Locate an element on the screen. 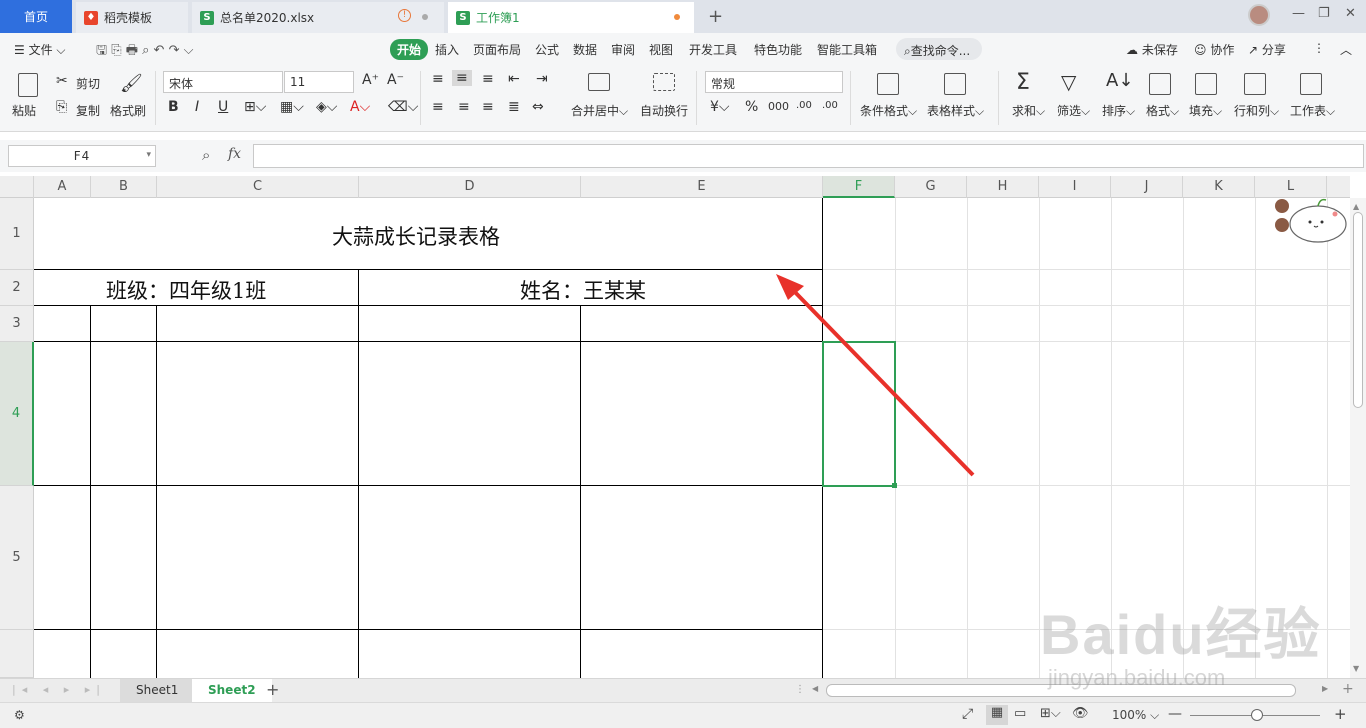 Image resolution: width=1366 pixels, height=728 pixels. column-header-L: L is located at coordinates (1291, 187).